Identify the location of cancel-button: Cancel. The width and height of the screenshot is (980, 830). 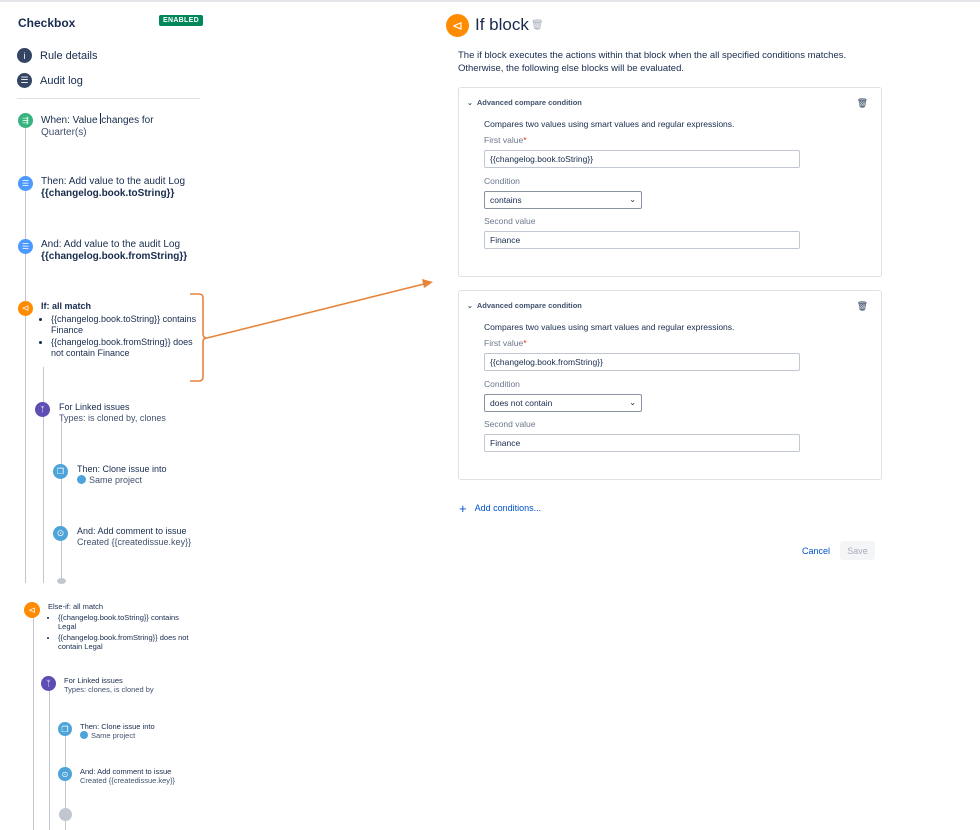
(816, 550).